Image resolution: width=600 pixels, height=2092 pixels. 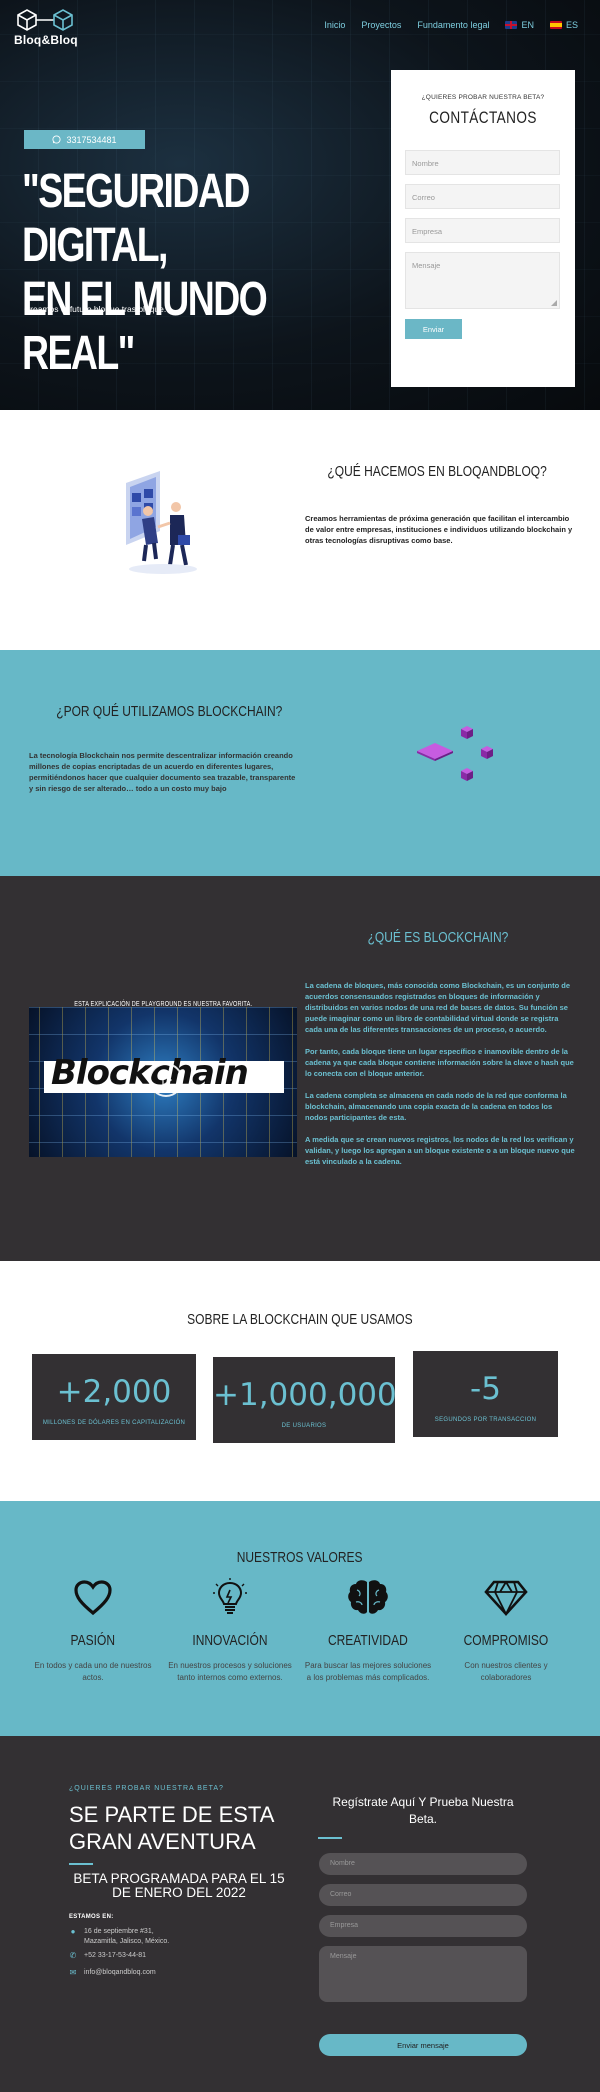 What do you see at coordinates (95, 309) in the screenshot?
I see `hero-subtitle: Creamos el futuro bloque tras bloque.` at bounding box center [95, 309].